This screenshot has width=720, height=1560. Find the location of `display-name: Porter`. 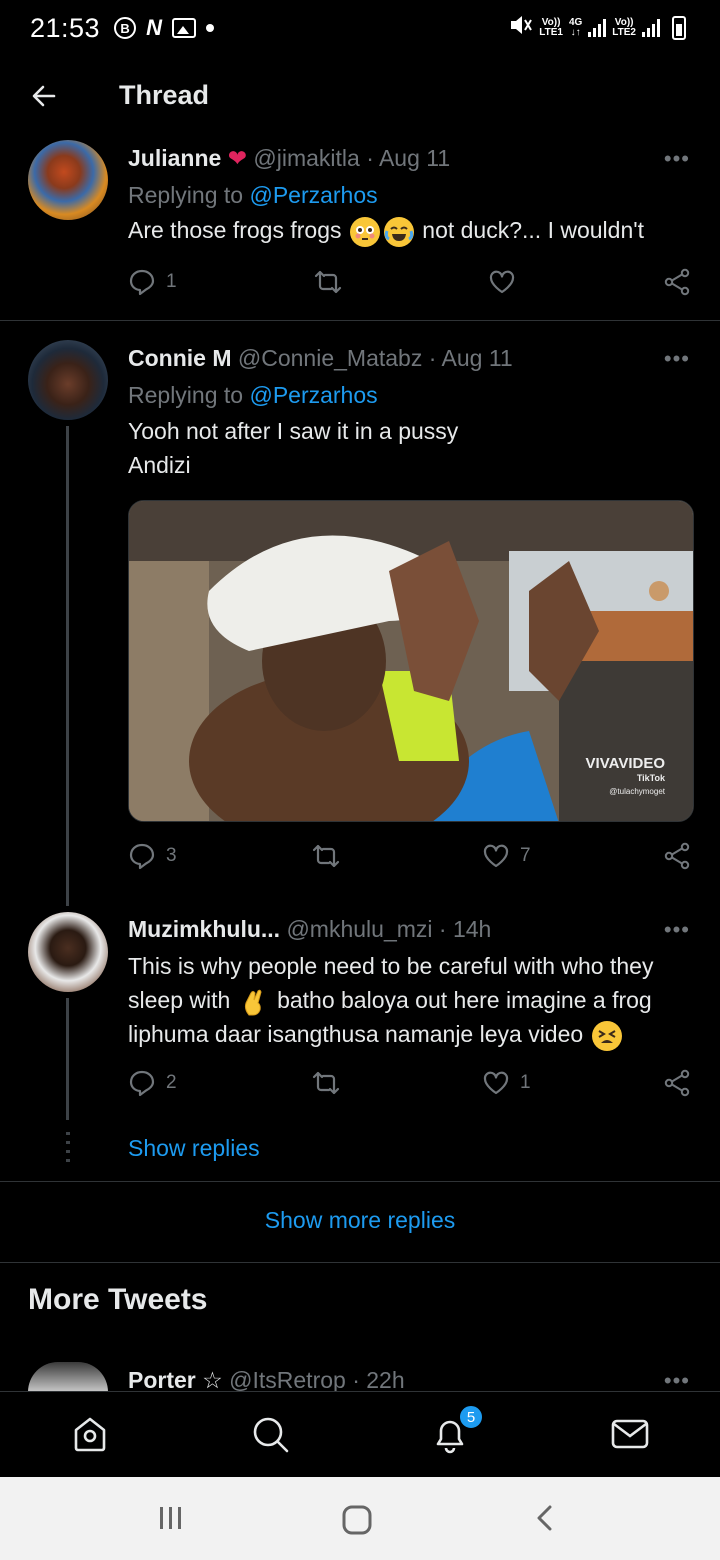

display-name: Porter is located at coordinates (162, 1380).